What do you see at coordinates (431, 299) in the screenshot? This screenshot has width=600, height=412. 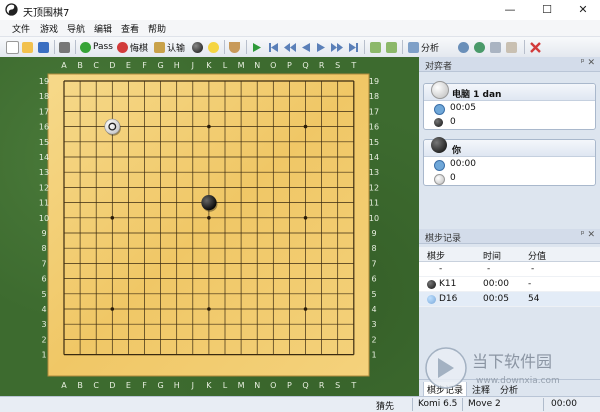 I see `white-stone-icon` at bounding box center [431, 299].